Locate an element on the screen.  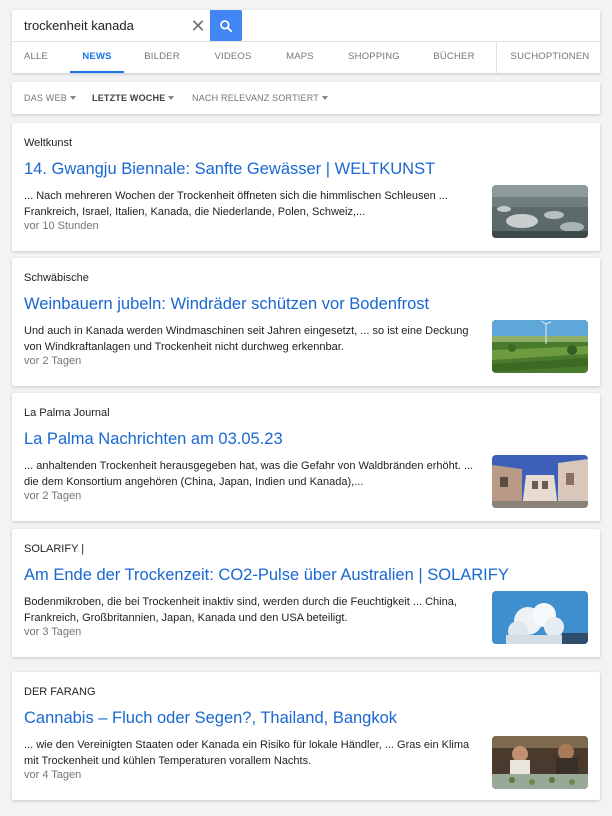
filter-label: LETZTE WOCHE is located at coordinates (129, 98).